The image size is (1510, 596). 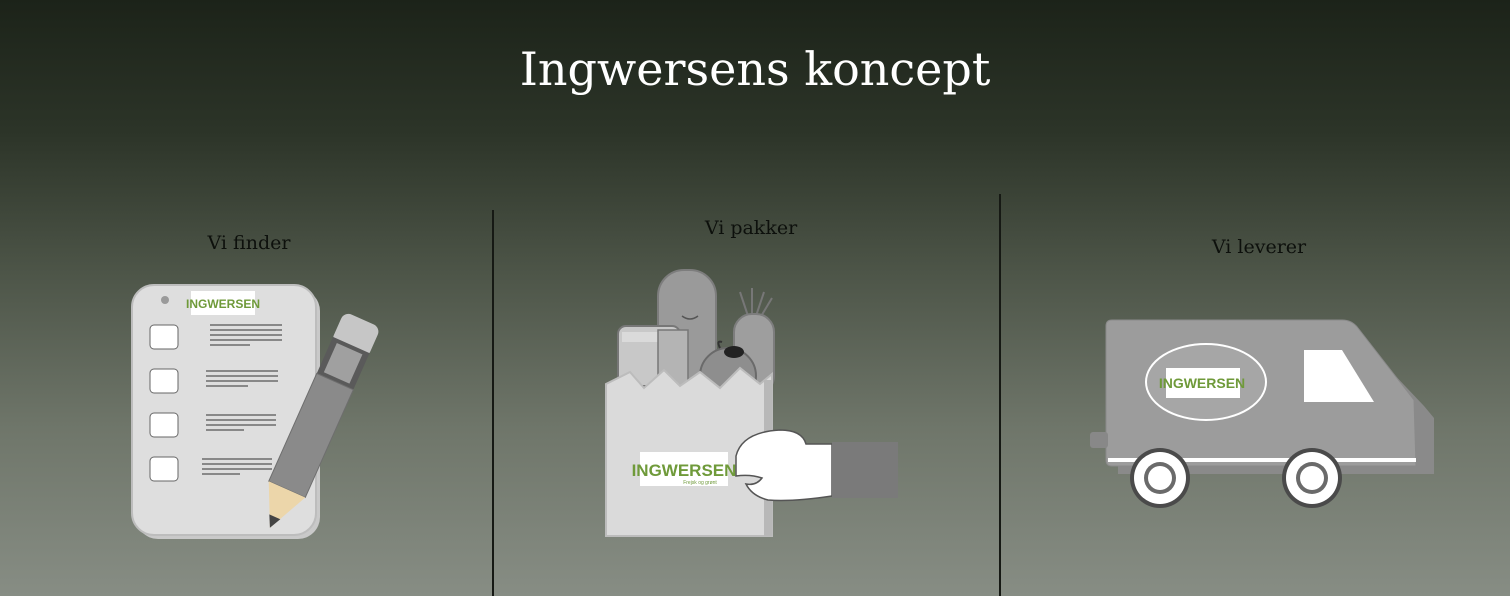 What do you see at coordinates (700, 483) in the screenshot?
I see `logo-tagline: Frejsk og grønt` at bounding box center [700, 483].